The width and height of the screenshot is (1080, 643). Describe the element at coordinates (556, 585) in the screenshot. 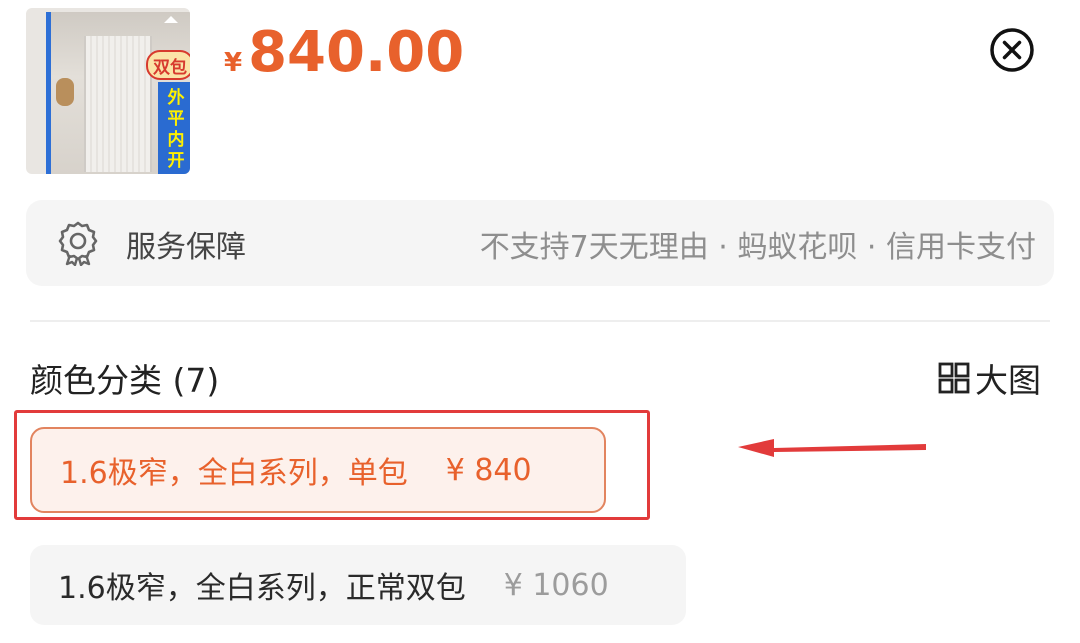

I see `sku-option-price: ¥ 1060` at that location.